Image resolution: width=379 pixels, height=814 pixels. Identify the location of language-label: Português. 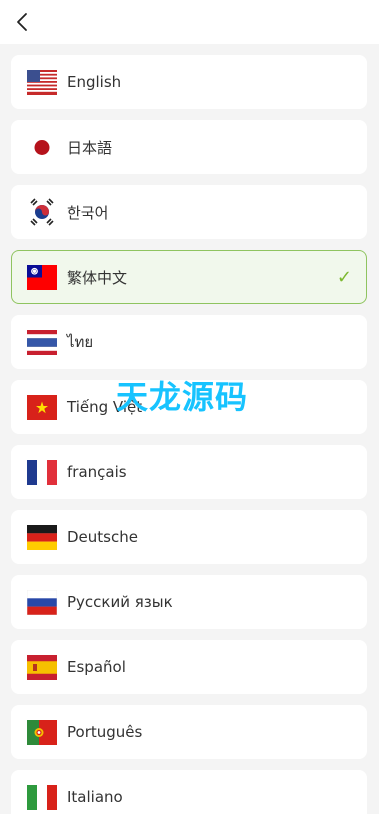
(105, 732).